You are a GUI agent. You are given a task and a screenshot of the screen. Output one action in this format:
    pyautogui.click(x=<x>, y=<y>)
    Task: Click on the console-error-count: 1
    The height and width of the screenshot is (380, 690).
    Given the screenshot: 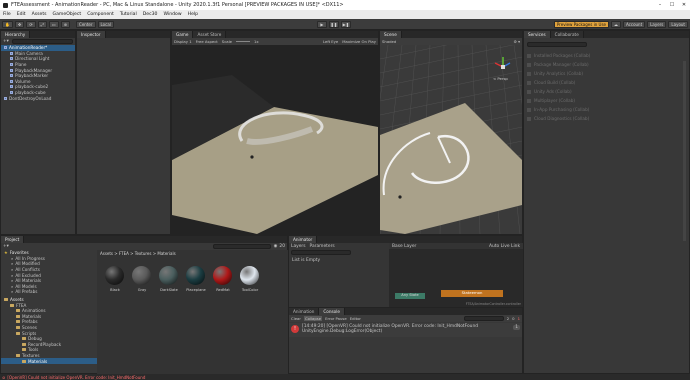 What is the action you would take?
    pyautogui.click(x=519, y=318)
    